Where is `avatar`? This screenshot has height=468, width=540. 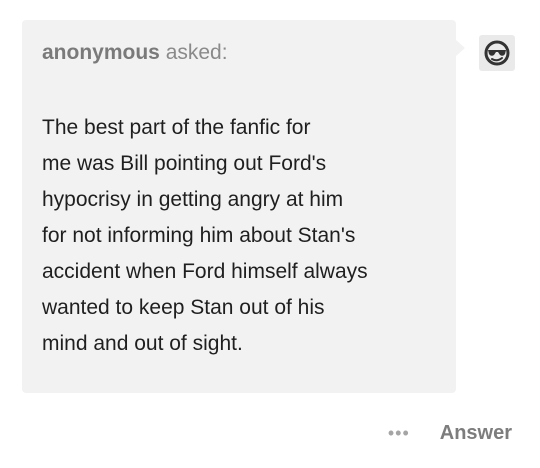
avatar is located at coordinates (497, 53).